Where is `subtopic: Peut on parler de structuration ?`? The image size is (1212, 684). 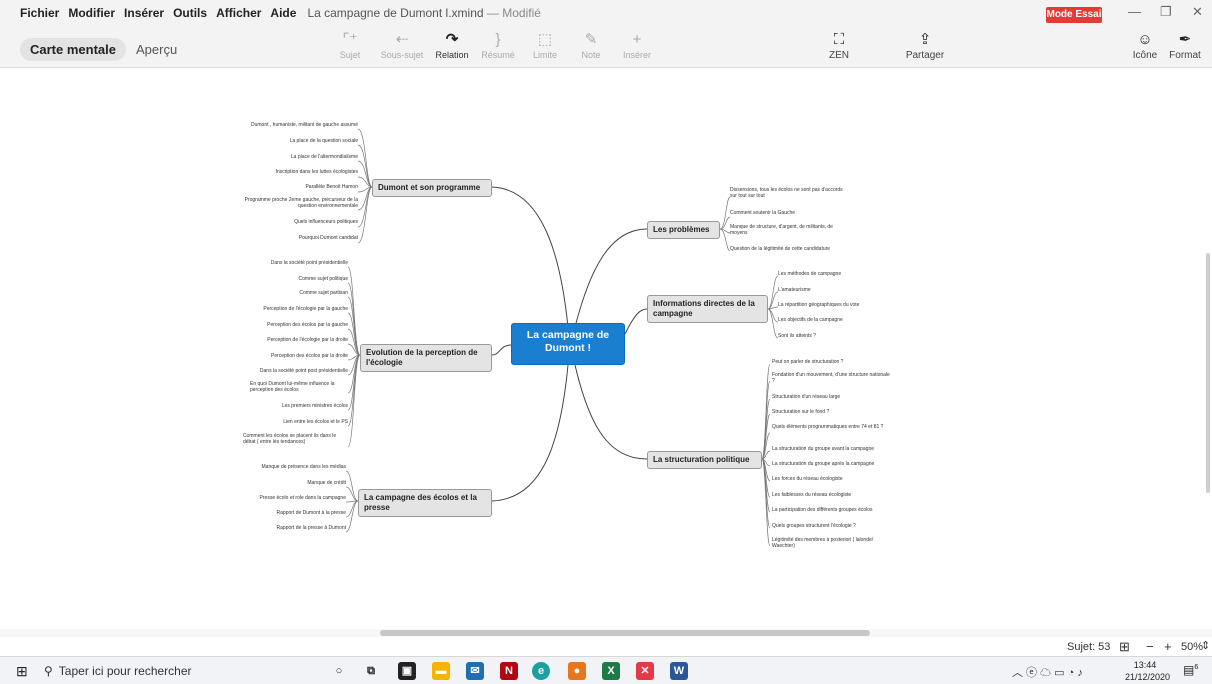
subtopic: Peut on parler de structuration ? is located at coordinates (832, 362).